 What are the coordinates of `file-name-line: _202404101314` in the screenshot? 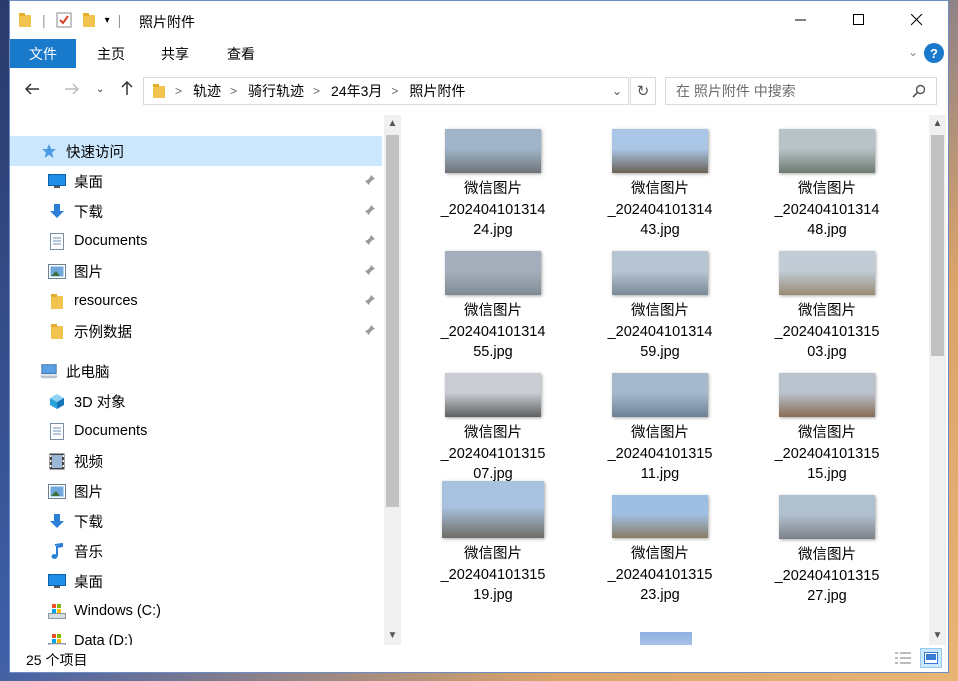 It's located at (660, 209).